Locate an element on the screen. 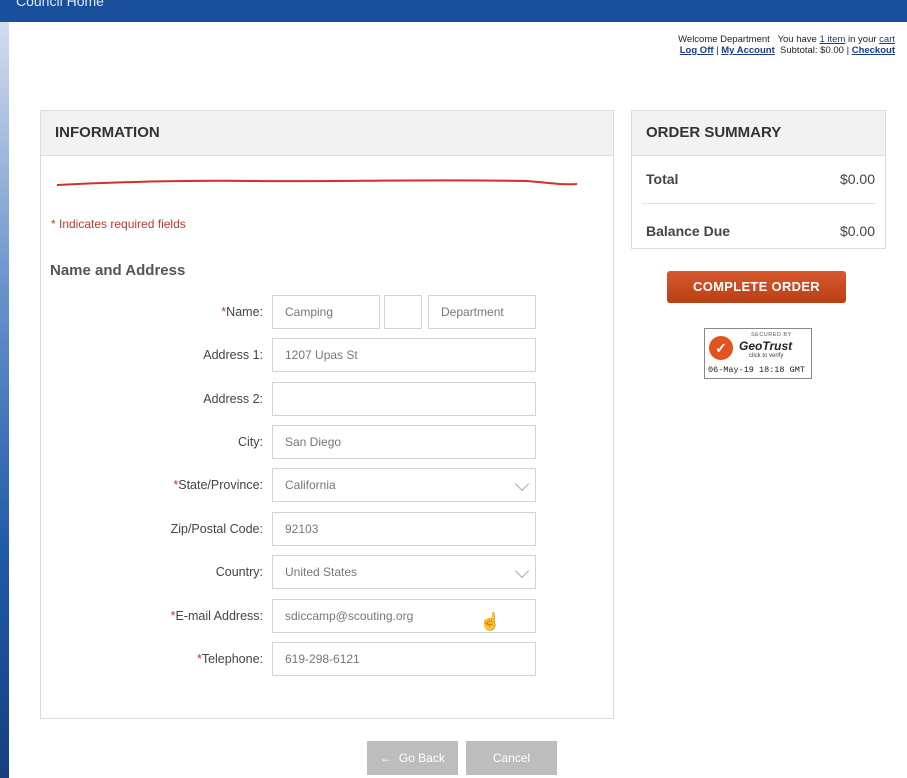 This screenshot has height=778, width=907. top-banner: Council Home is located at coordinates (453, 11).